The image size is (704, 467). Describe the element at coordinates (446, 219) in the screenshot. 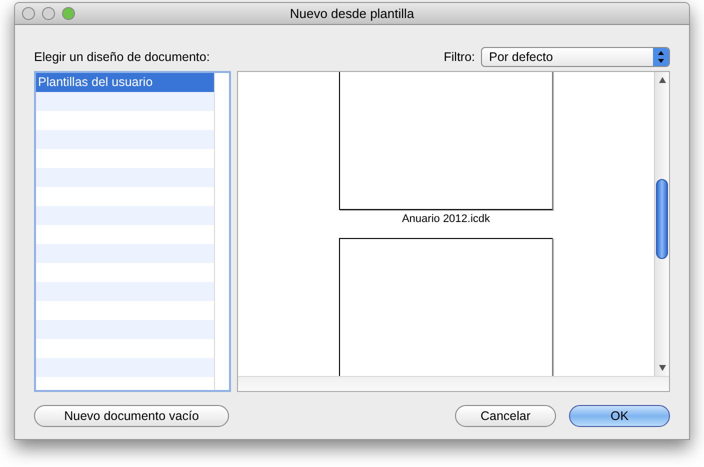

I see `template-name: Anuario 2012.icdk` at that location.